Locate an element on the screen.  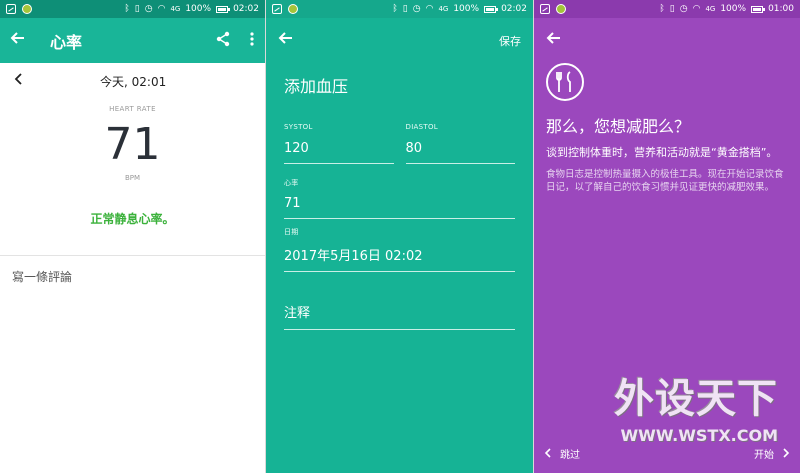
systolic-value: 120 is located at coordinates (339, 148).